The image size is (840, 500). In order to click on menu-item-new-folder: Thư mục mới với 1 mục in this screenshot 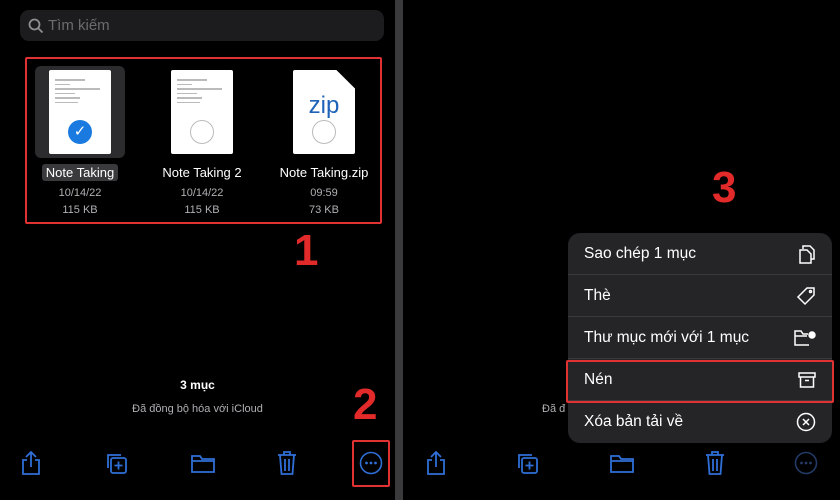, I will do `click(700, 338)`.